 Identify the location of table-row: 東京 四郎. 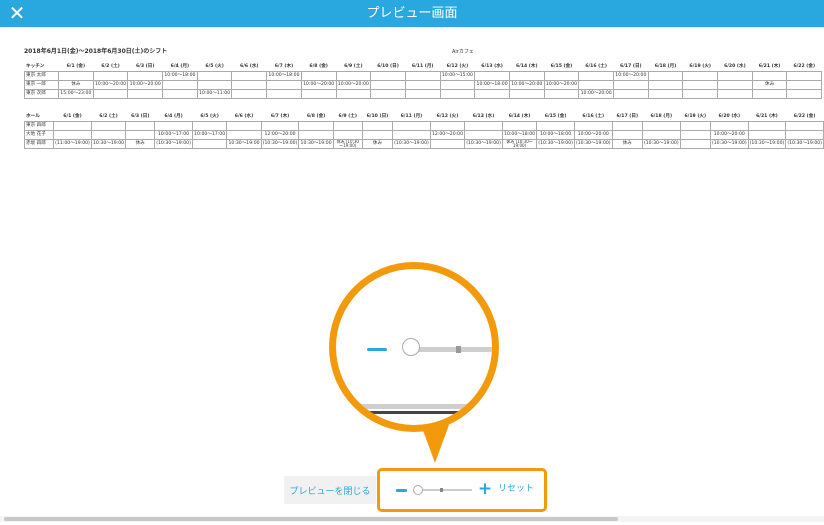
(424, 126).